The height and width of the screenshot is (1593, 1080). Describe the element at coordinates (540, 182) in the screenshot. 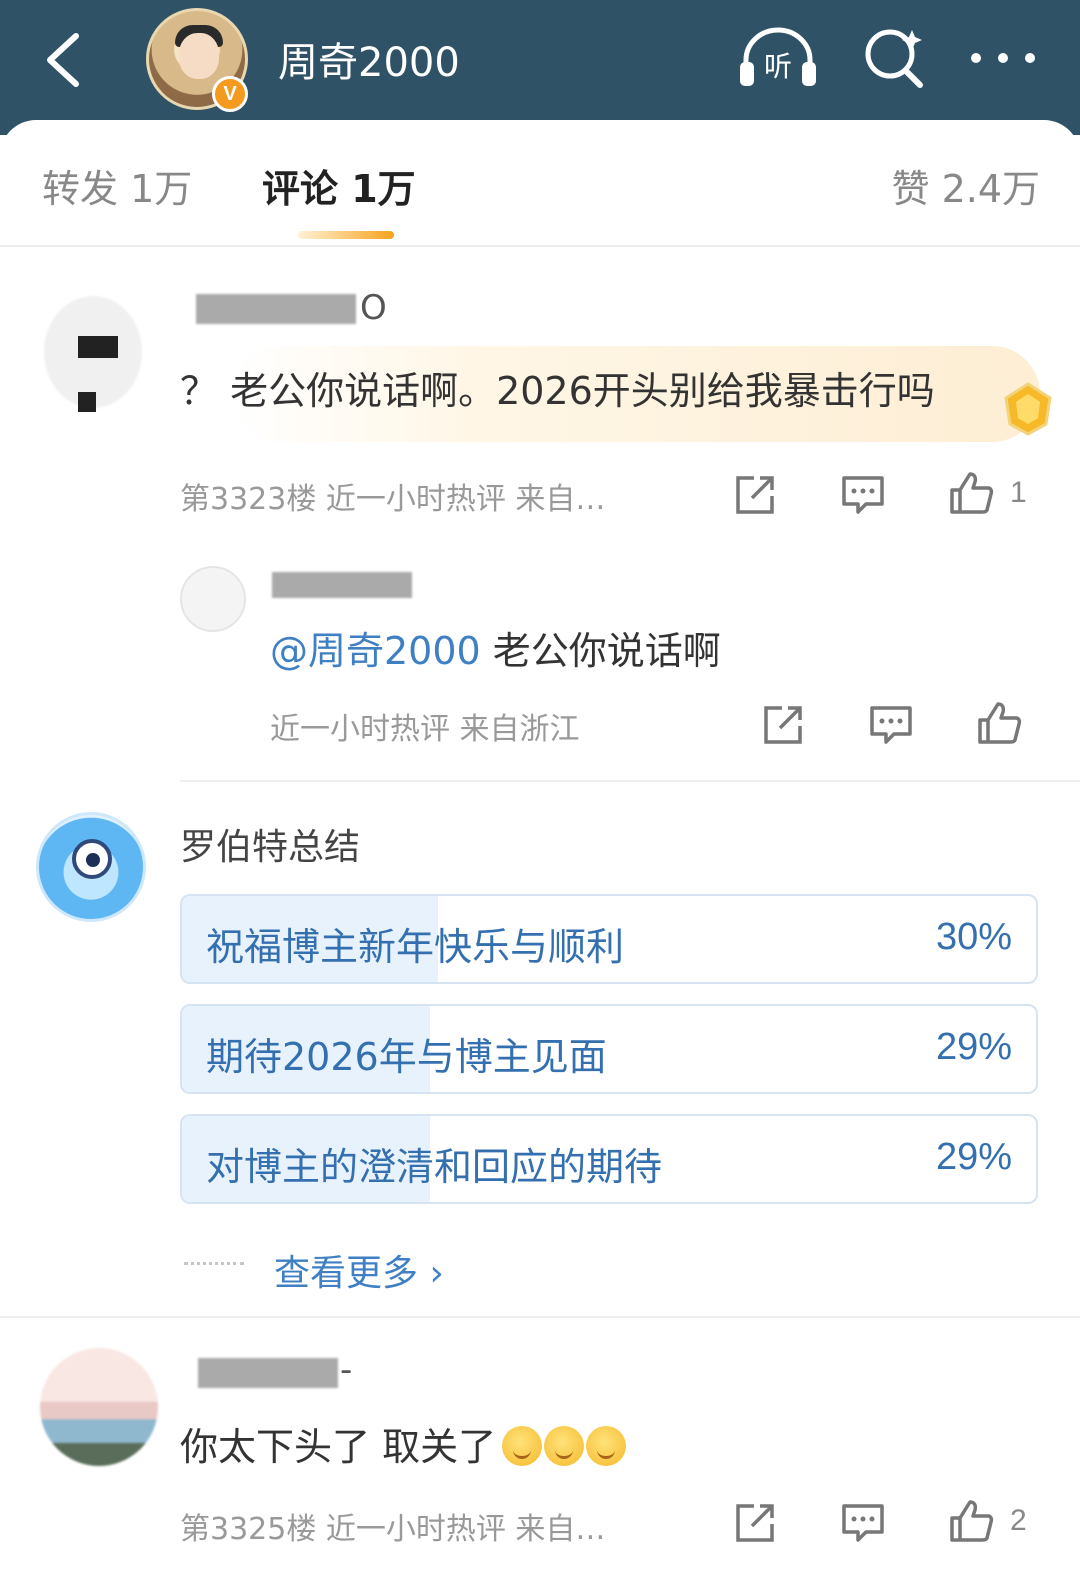

I see `tab-bar: 转发 1万 评论 1万 赞 2.4万` at that location.